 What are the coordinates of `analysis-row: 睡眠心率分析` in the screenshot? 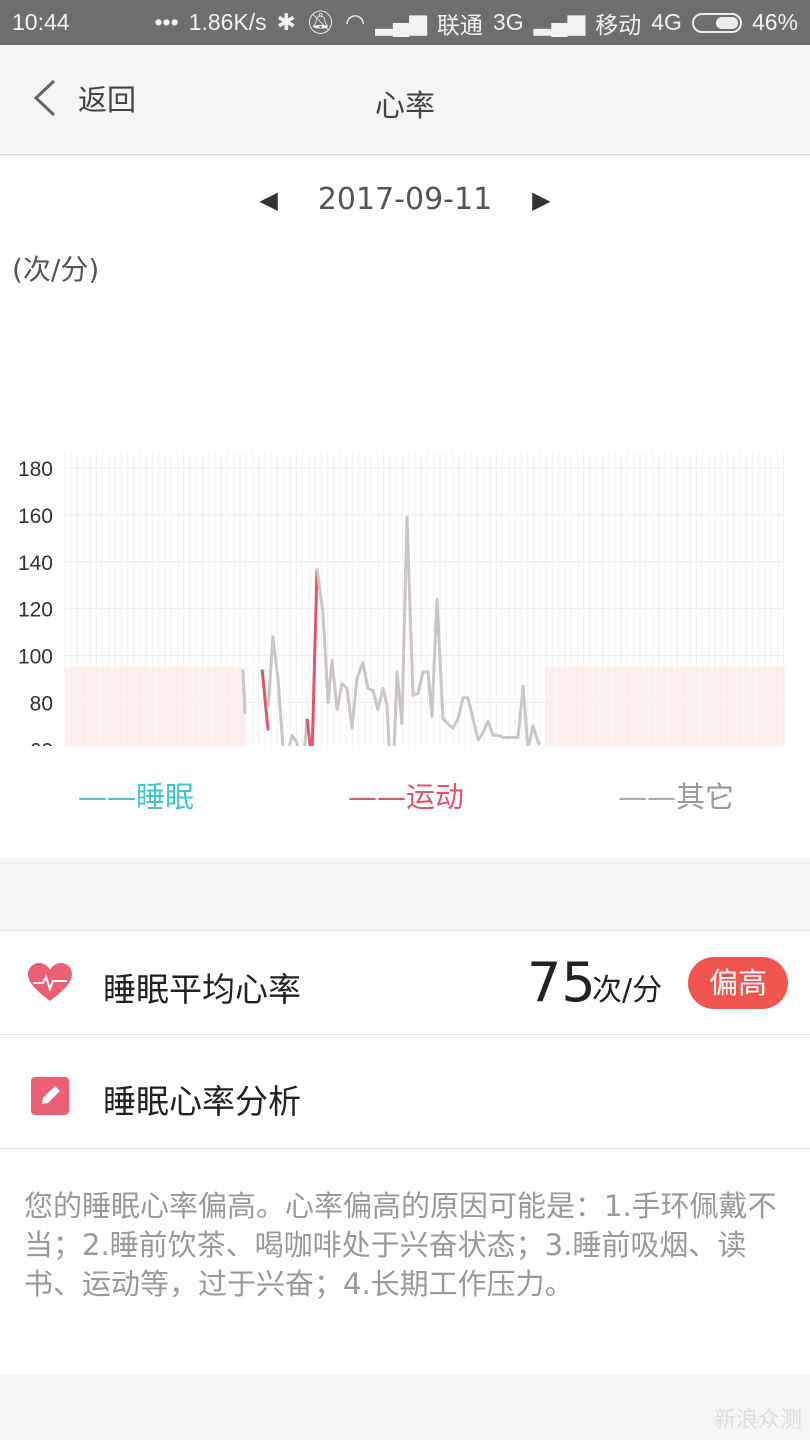 It's located at (405, 1091).